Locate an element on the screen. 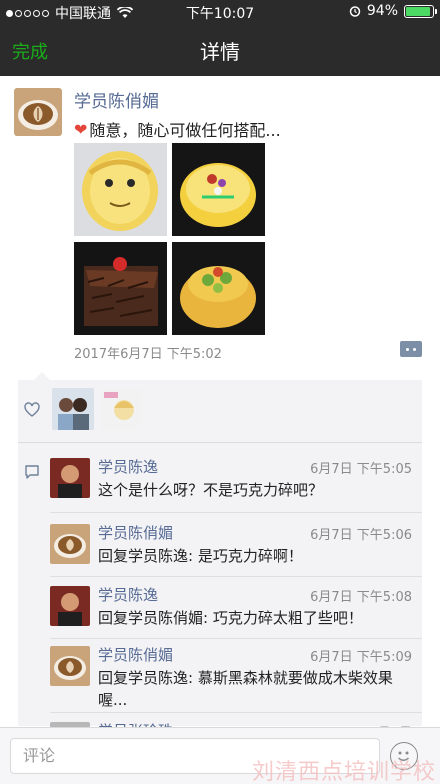  reply-body: : 是巧克力碎啊！ is located at coordinates (245, 556).